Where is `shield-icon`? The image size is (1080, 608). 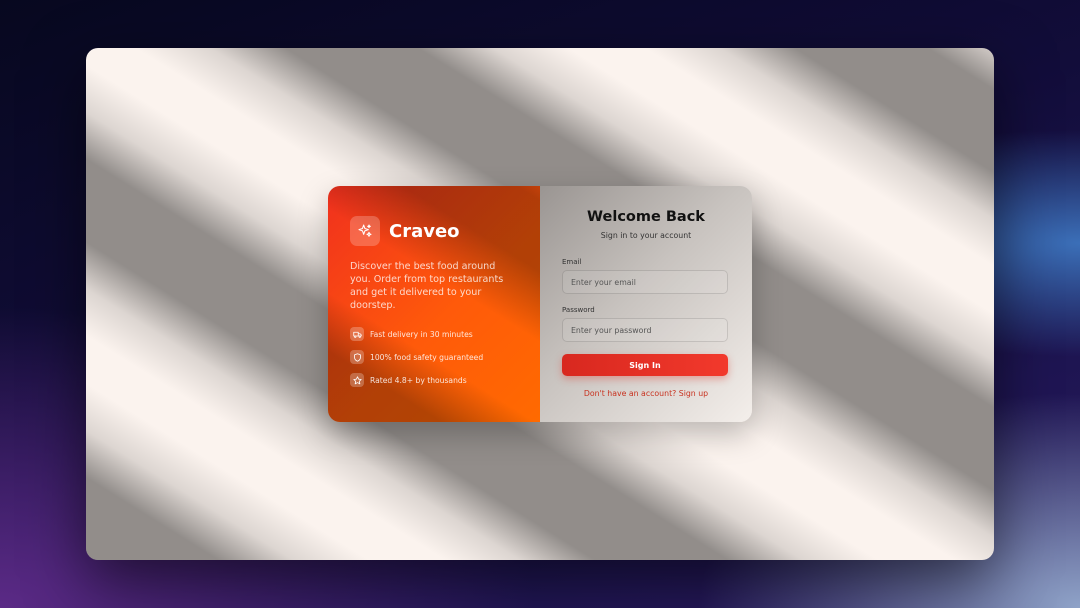
shield-icon is located at coordinates (357, 357).